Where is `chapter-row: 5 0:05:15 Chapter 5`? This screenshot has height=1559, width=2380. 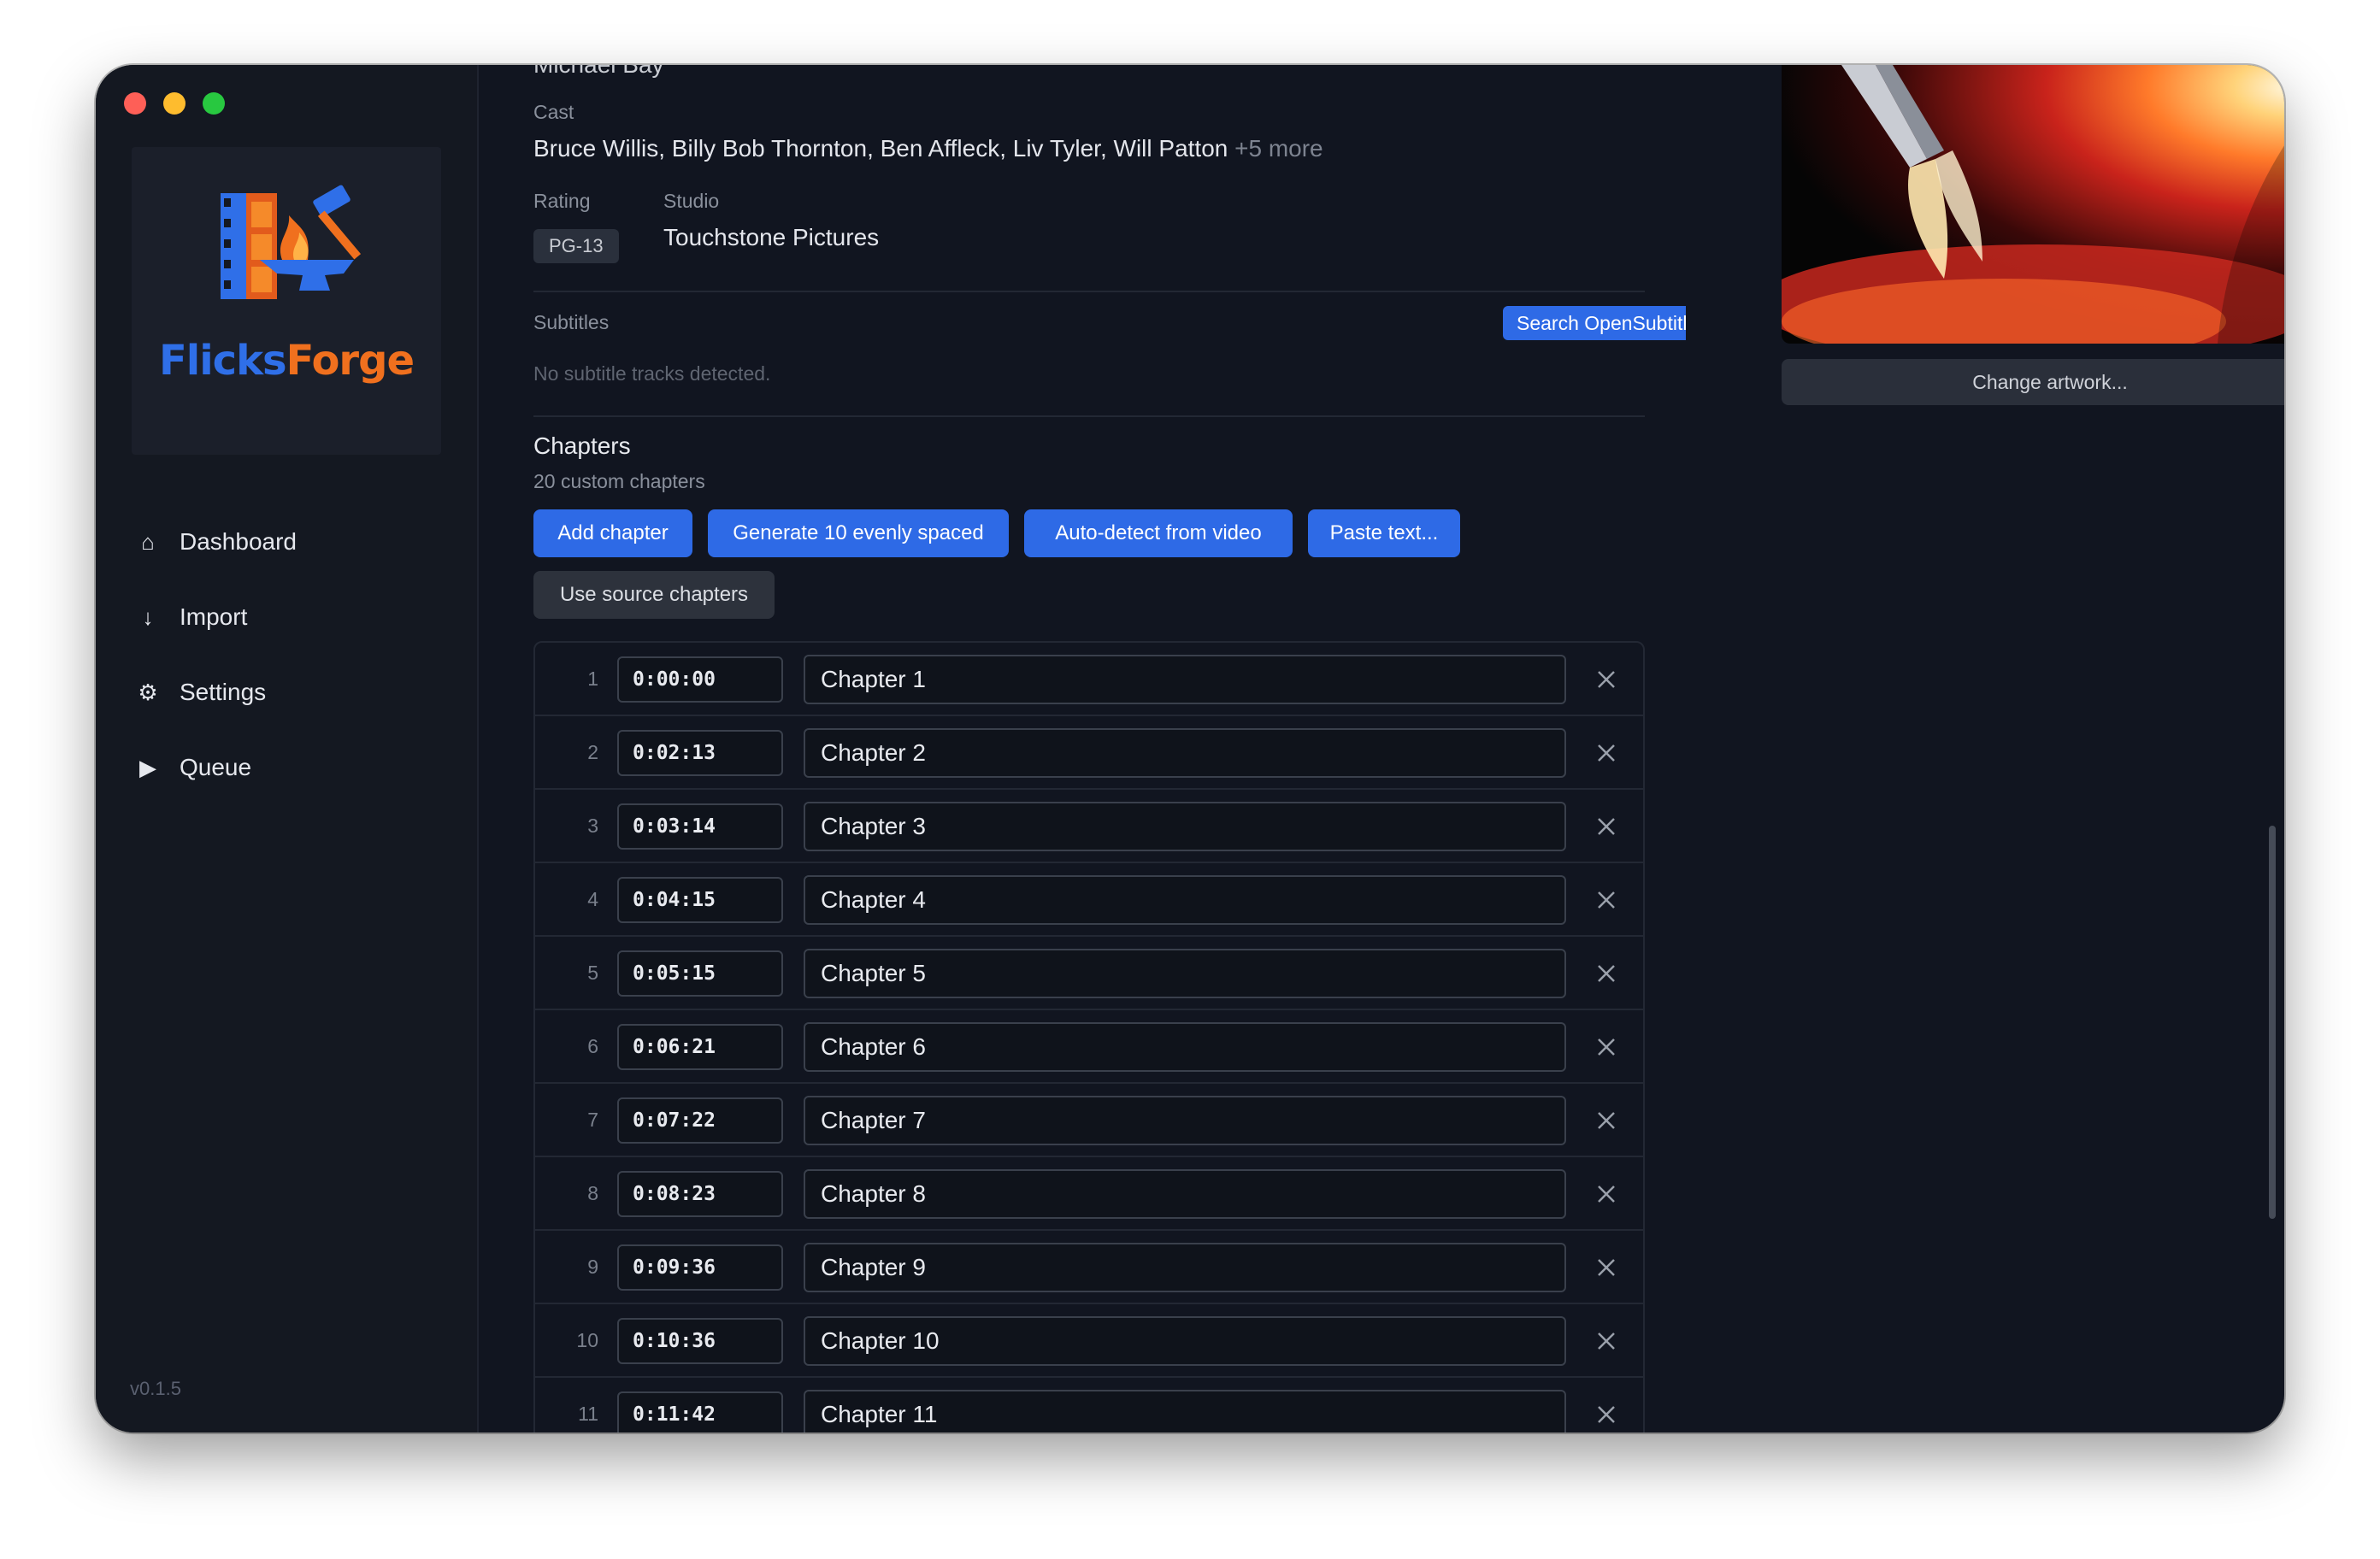
chapter-row: 5 0:05:15 Chapter 5 is located at coordinates (1089, 974).